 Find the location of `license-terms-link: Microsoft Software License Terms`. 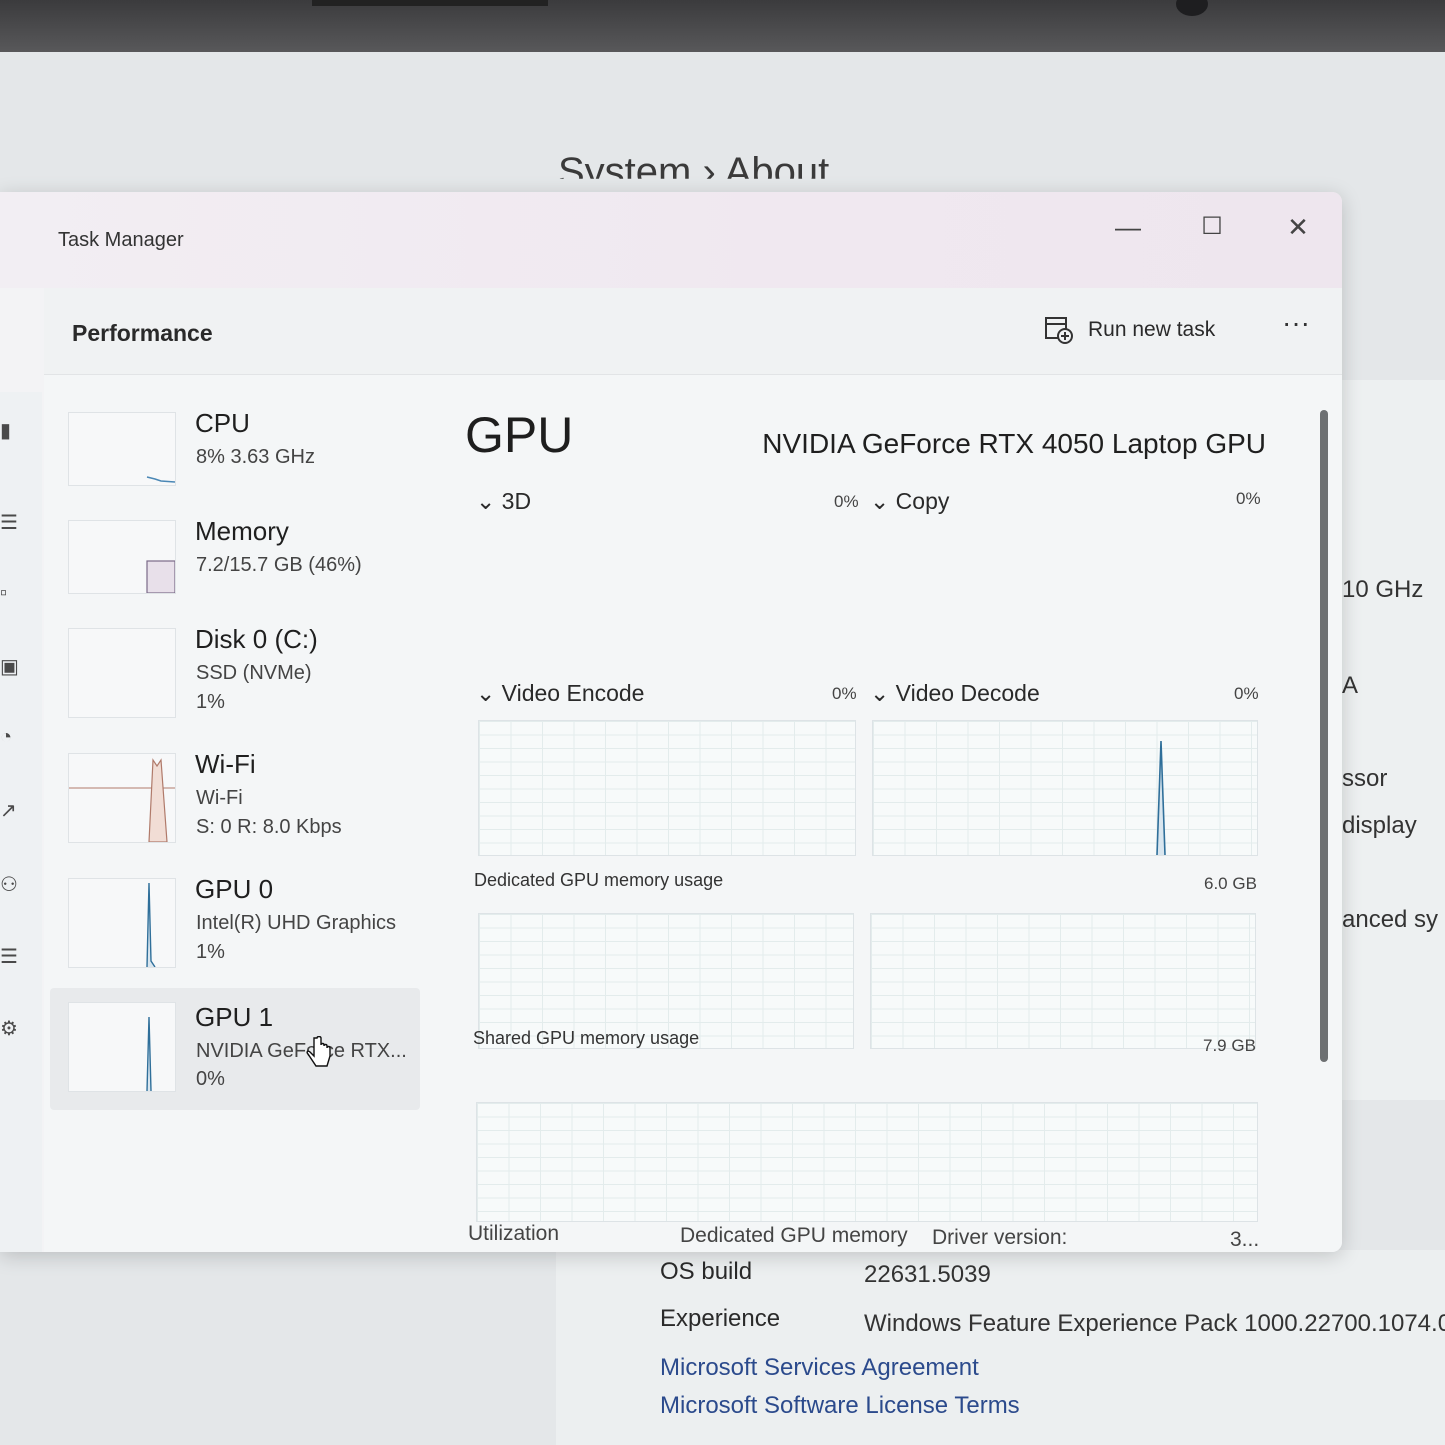

license-terms-link: Microsoft Software License Terms is located at coordinates (840, 1406).